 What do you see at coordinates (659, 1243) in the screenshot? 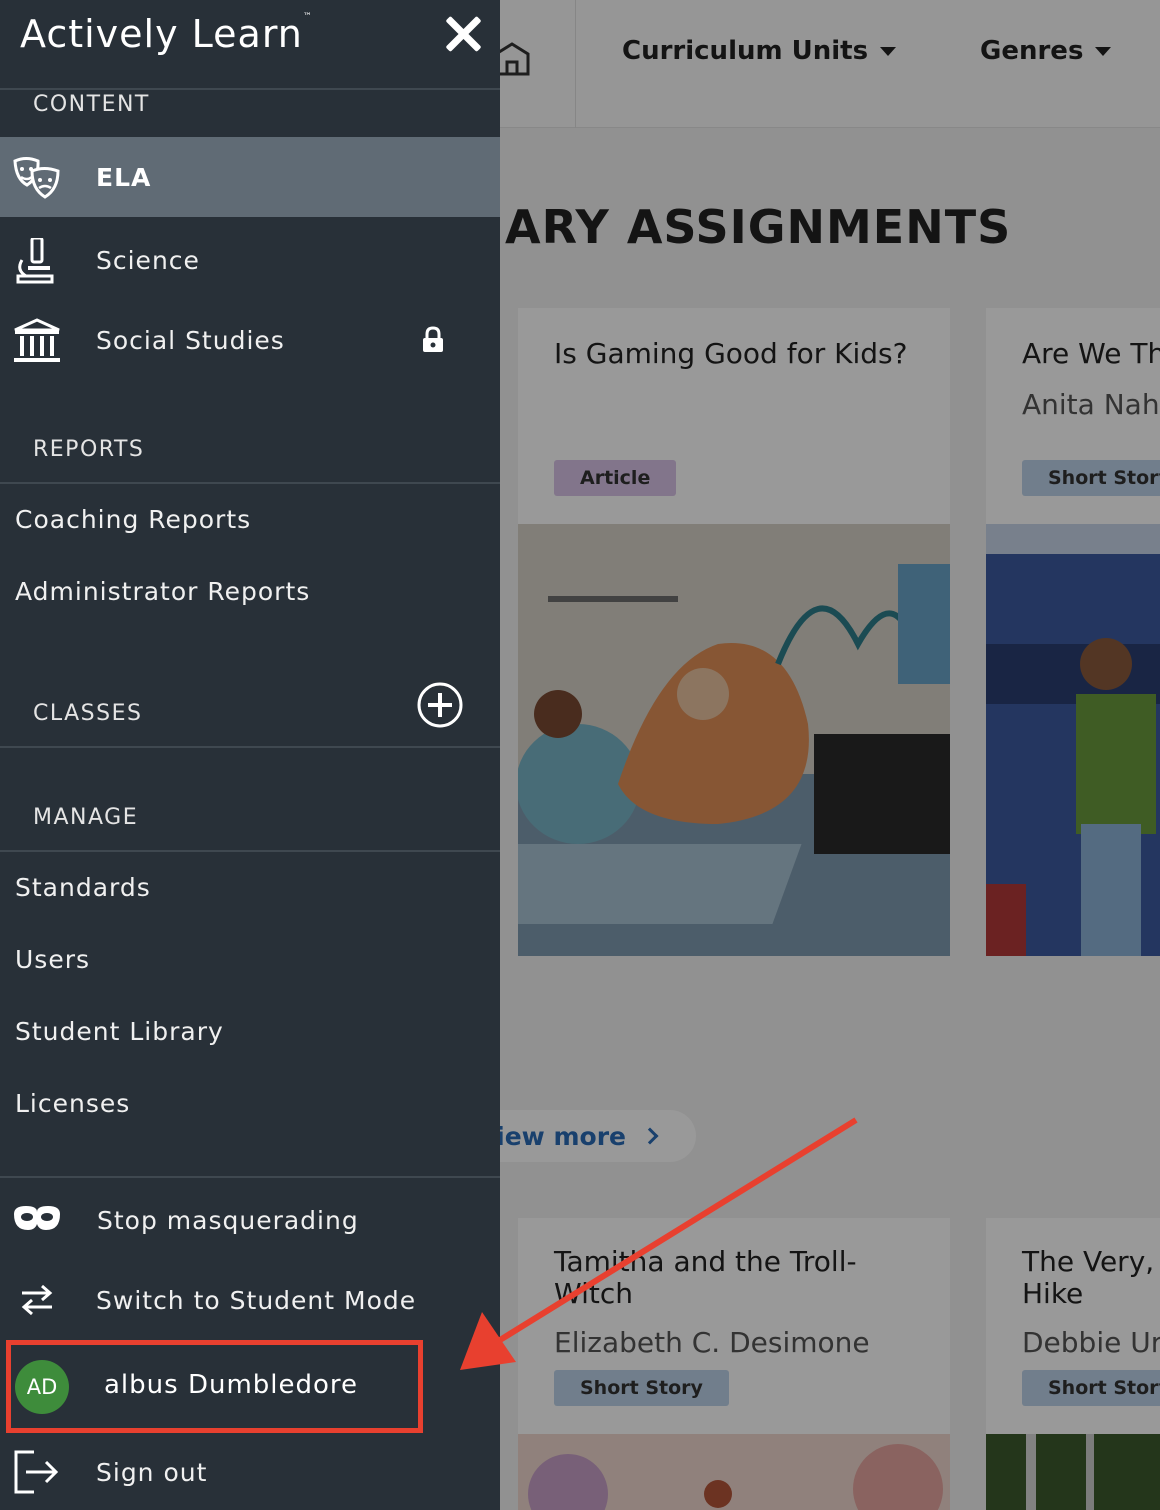
I see `annotation-arrow` at bounding box center [659, 1243].